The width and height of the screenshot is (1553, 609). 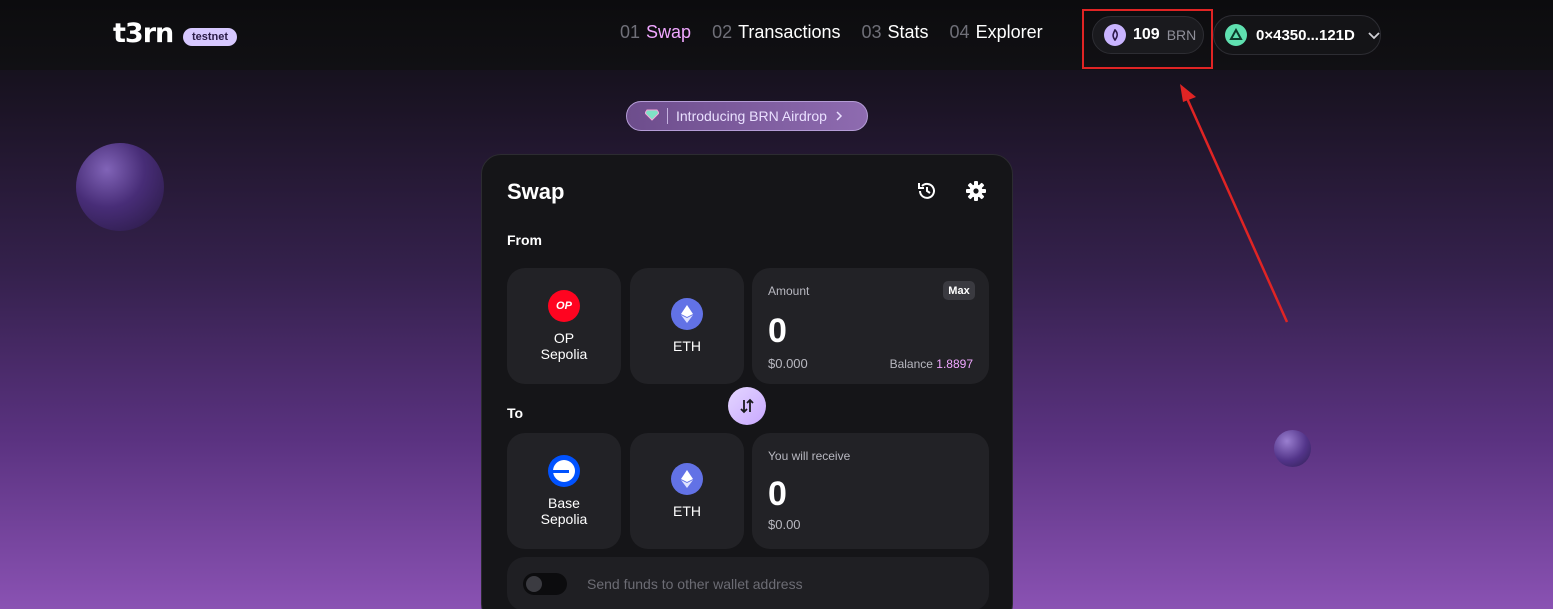 What do you see at coordinates (911, 364) in the screenshot?
I see `balance-label: Balance` at bounding box center [911, 364].